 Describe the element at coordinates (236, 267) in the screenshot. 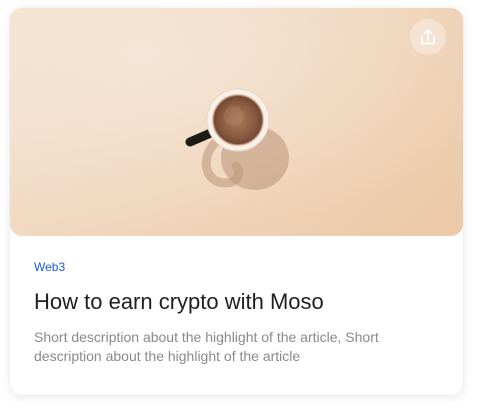

I see `category-tag: Web3` at that location.